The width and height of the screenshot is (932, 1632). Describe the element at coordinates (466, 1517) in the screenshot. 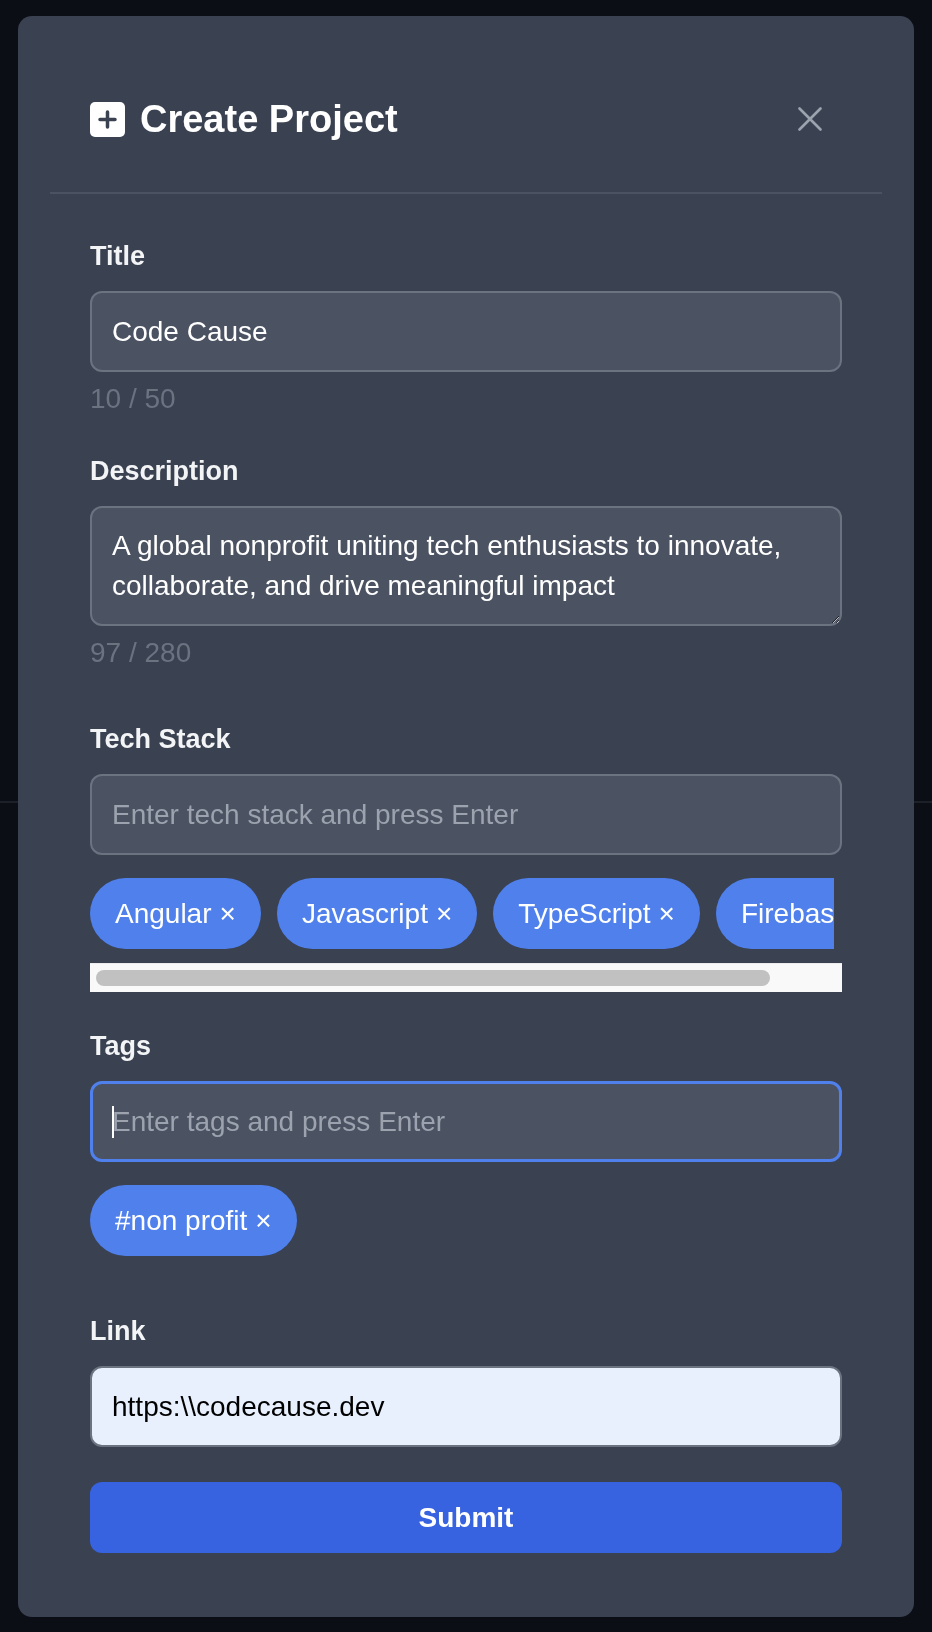

I see `submit-button: Submit` at that location.